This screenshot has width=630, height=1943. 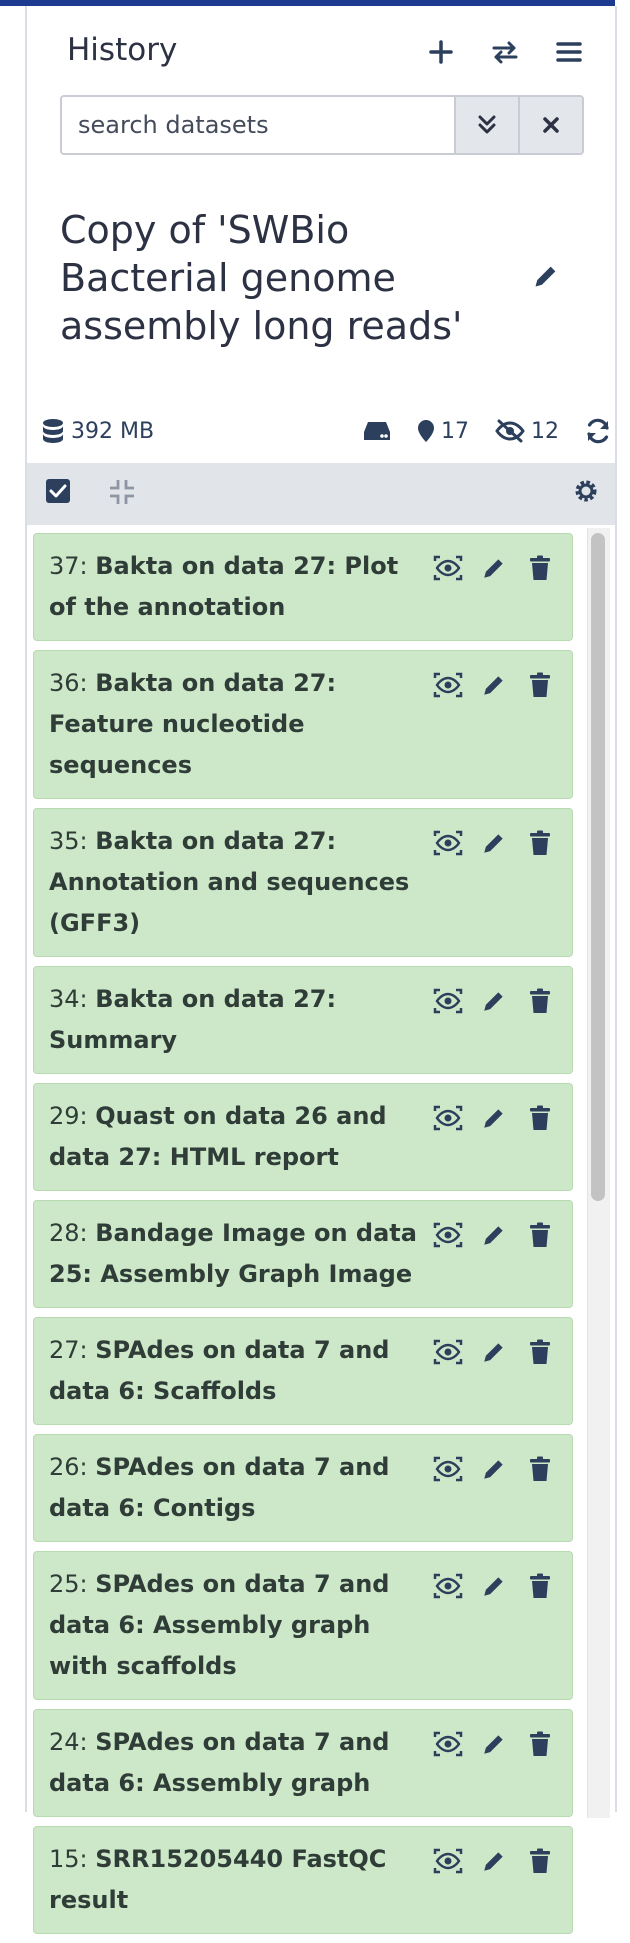 What do you see at coordinates (455, 431) in the screenshot?
I see `shown-count: 17` at bounding box center [455, 431].